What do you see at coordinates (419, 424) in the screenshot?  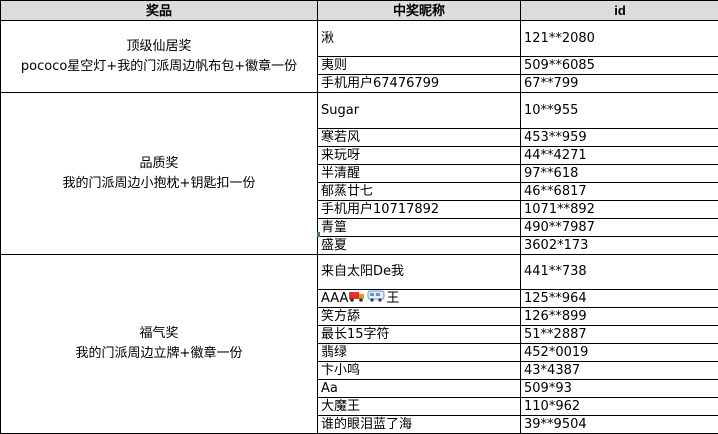 I see `winner-name-cell: 谁的眼泪蓝了海` at bounding box center [419, 424].